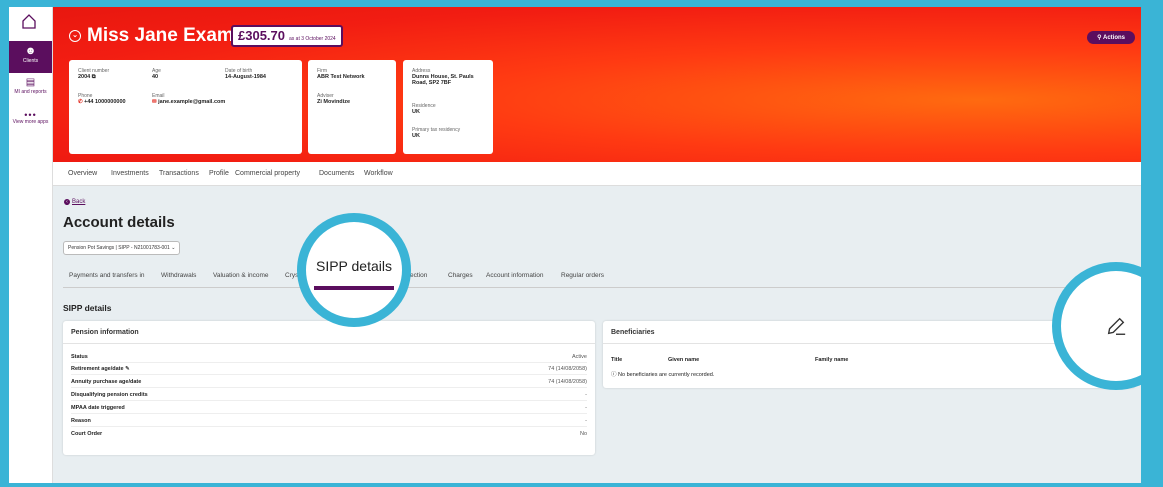 Image resolution: width=1163 pixels, height=487 pixels. Describe the element at coordinates (684, 360) in the screenshot. I see `column-given-name: Given name` at that location.